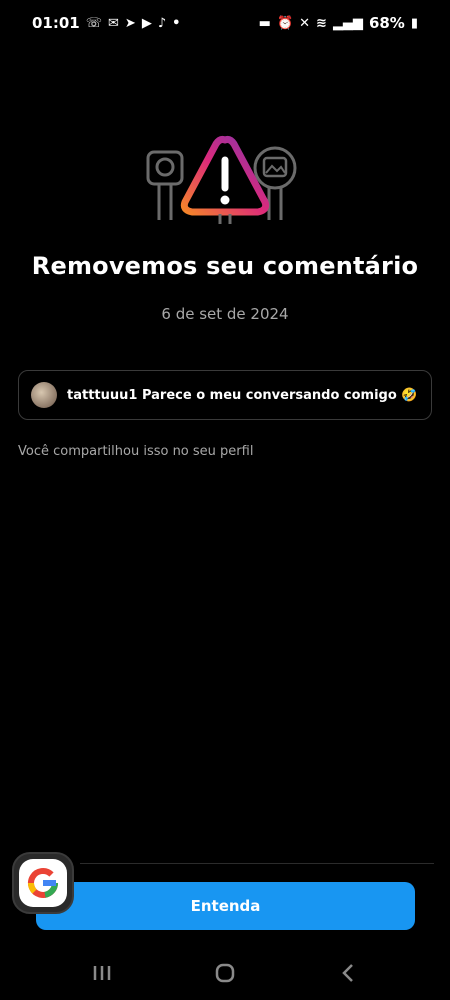 The width and height of the screenshot is (450, 1000). I want to click on tiktok-icon: ♪, so click(162, 23).